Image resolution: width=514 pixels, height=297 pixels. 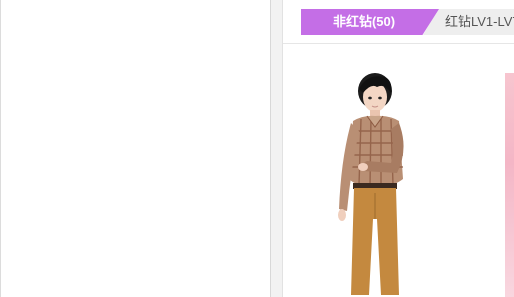 I want to click on panel-divider, so click(x=276, y=148).